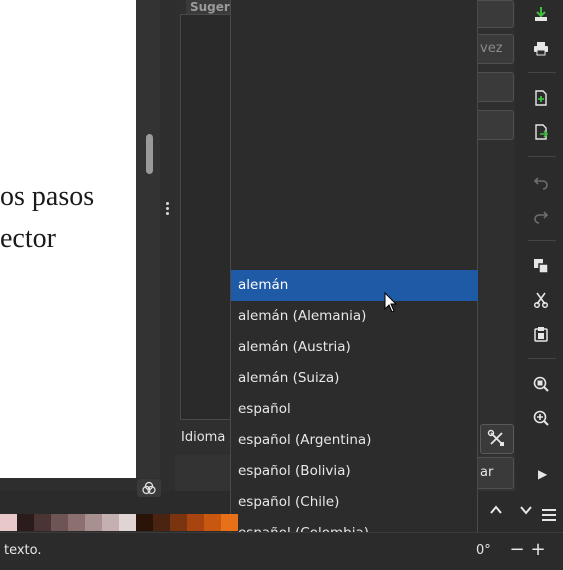 The width and height of the screenshot is (563, 570). Describe the element at coordinates (354, 471) in the screenshot. I see `language-option: español (Bolivia)` at that location.